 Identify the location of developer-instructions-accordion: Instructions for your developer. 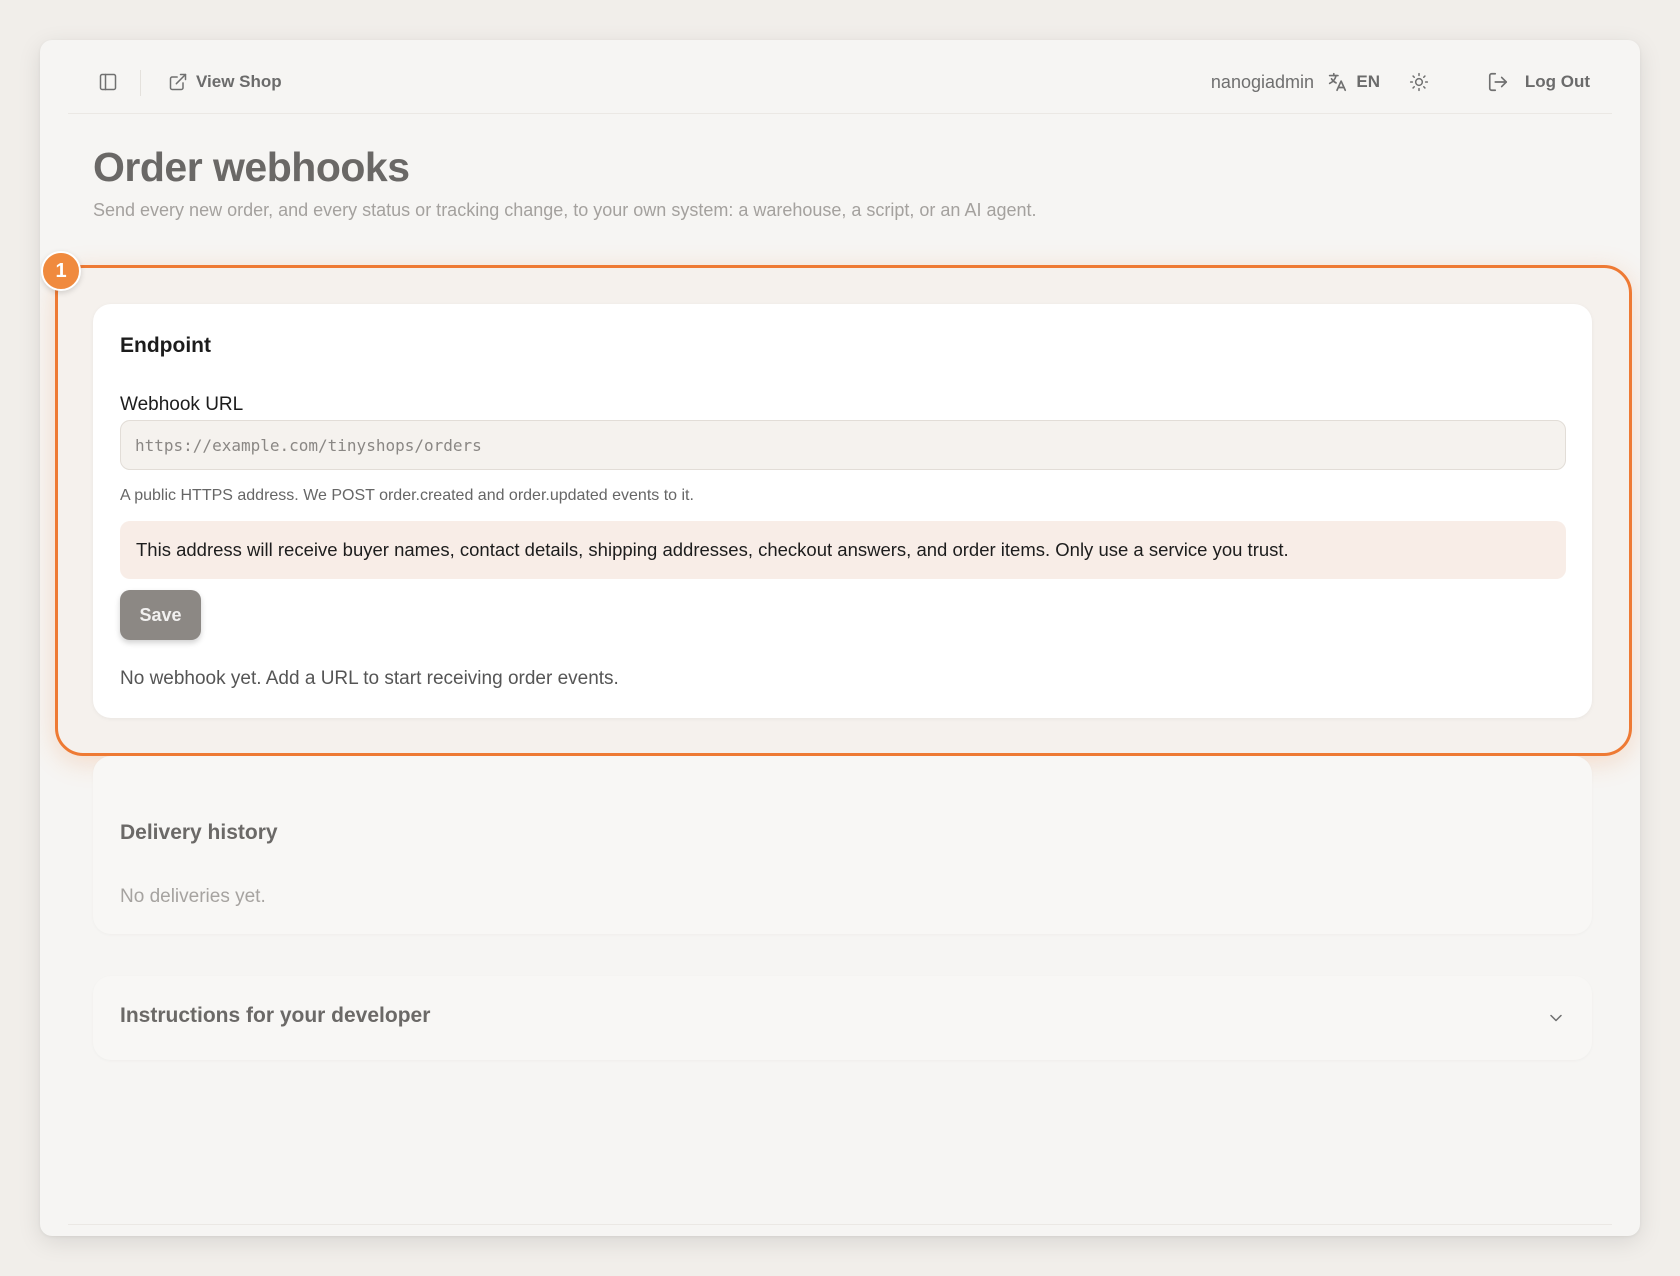
(842, 1018).